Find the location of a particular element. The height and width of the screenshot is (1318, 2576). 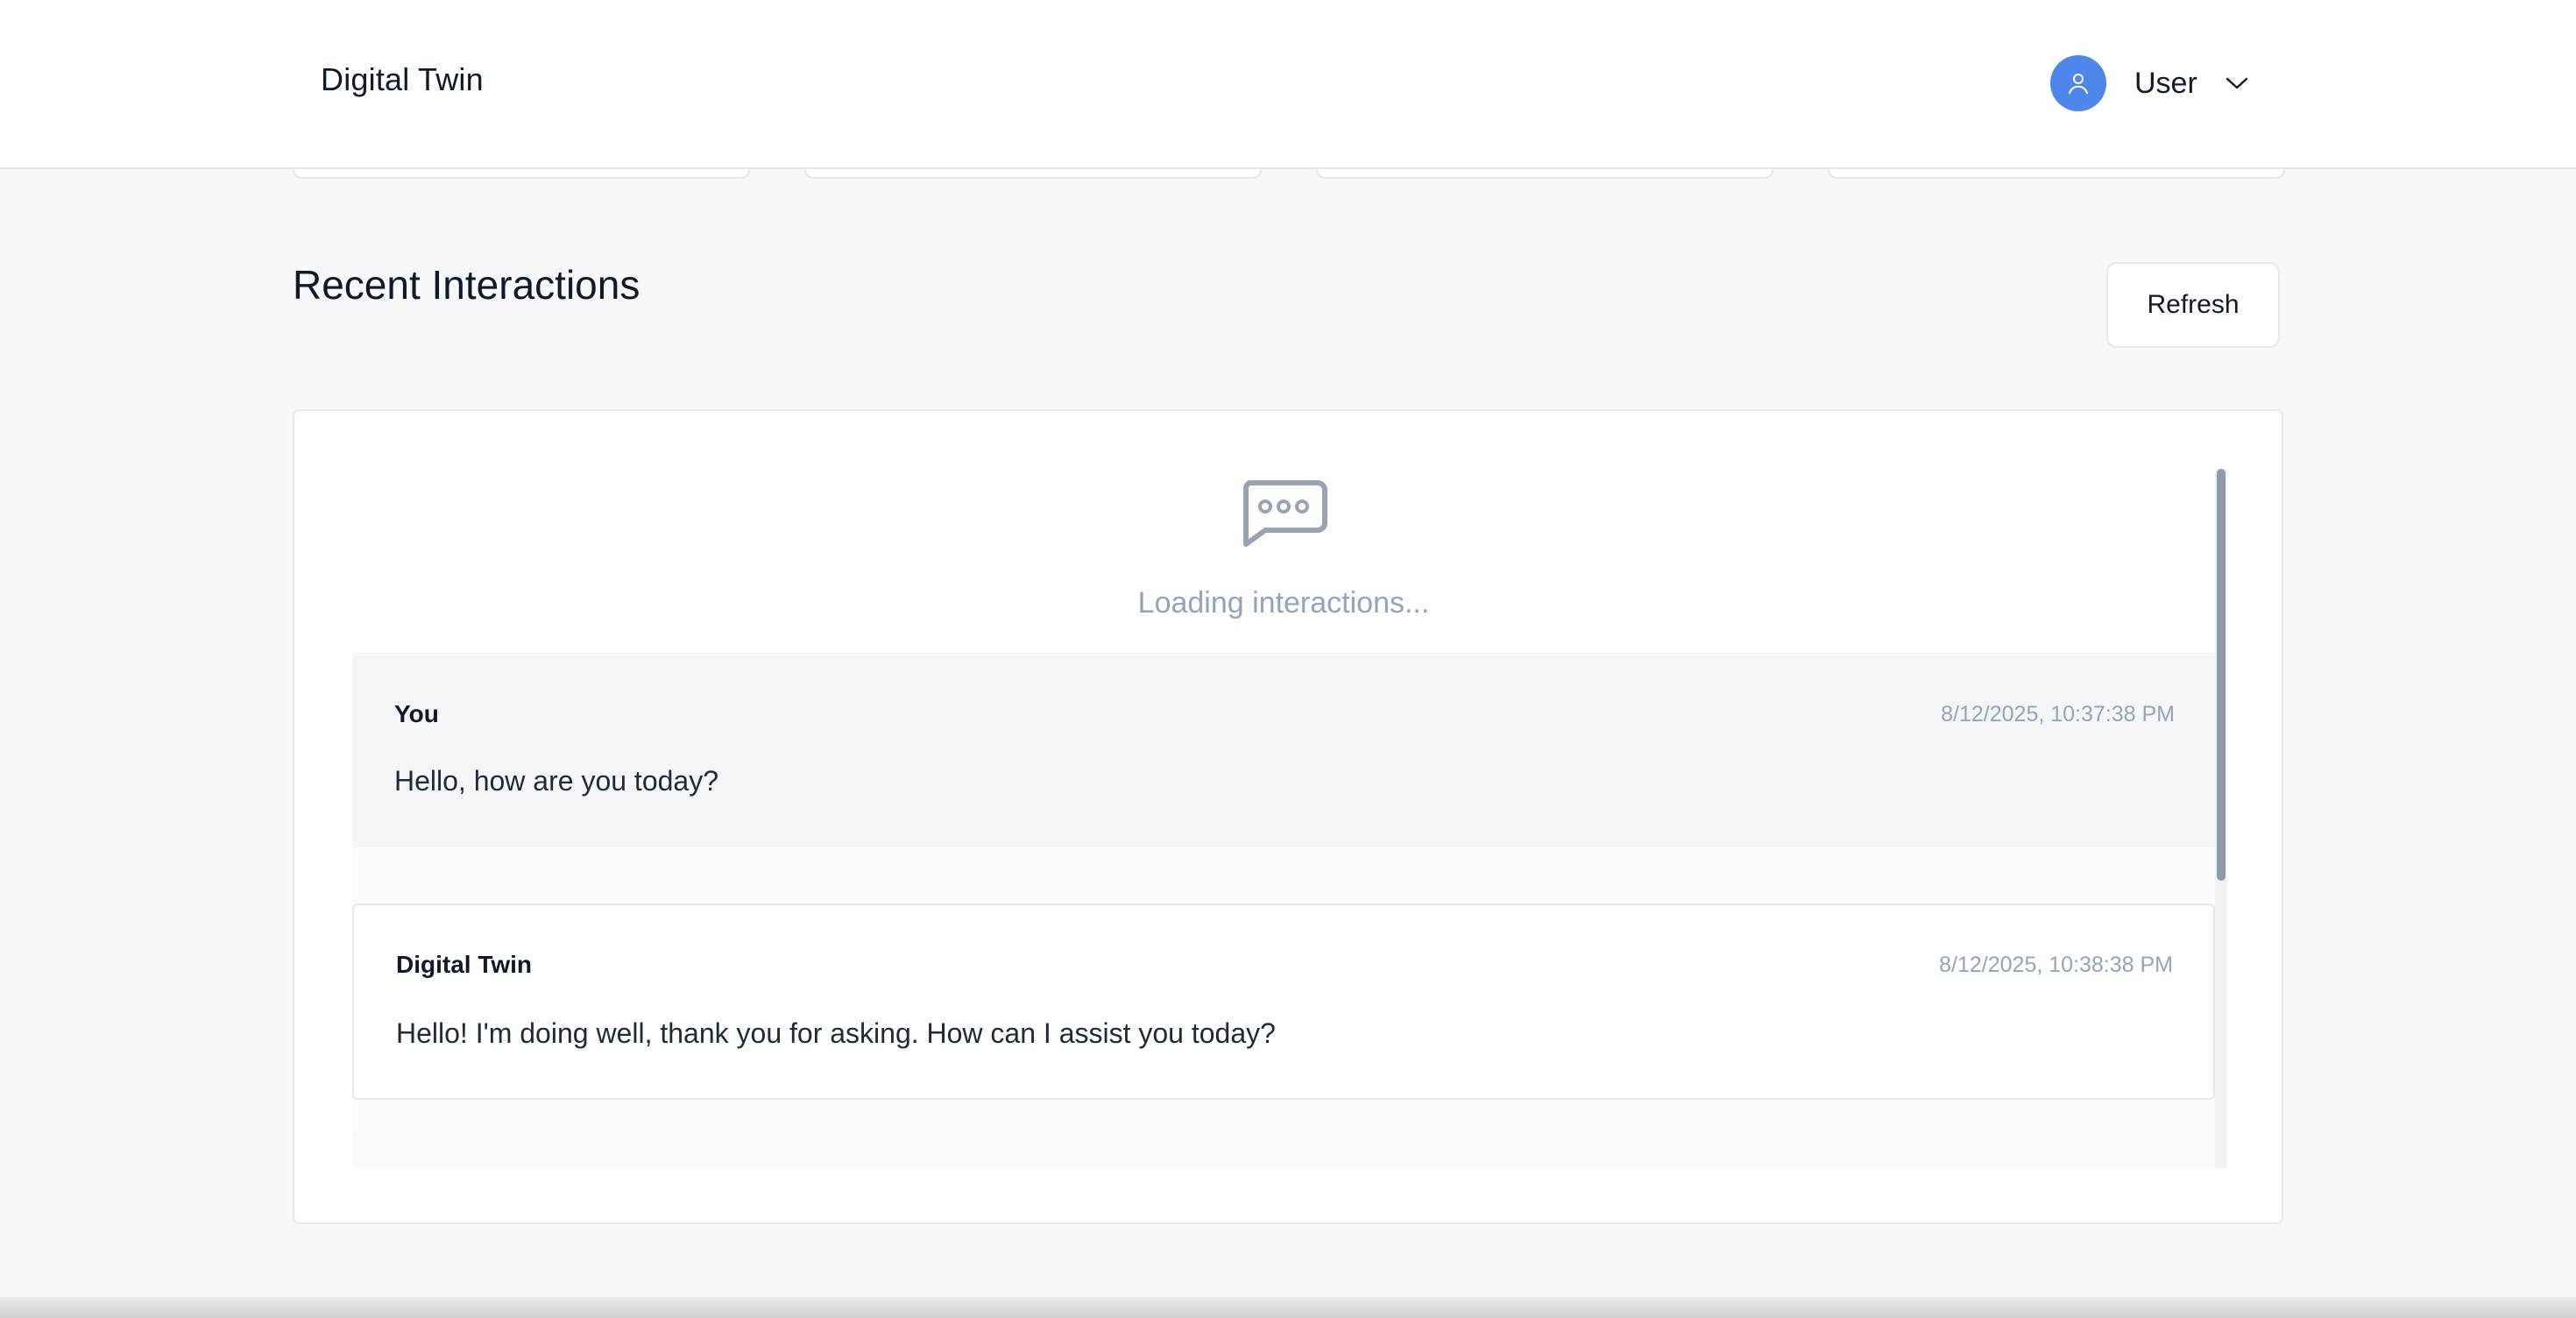

user-icon is located at coordinates (2078, 84).